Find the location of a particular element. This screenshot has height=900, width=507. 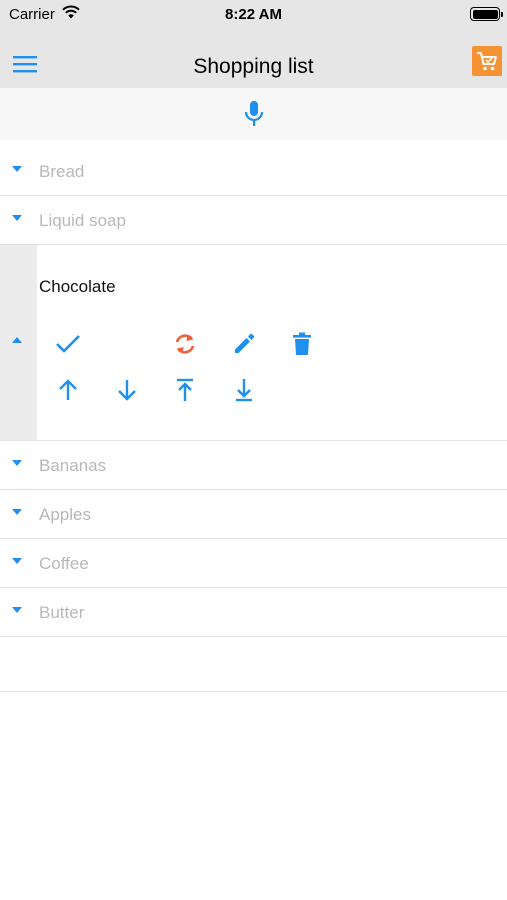

item-label: Bread is located at coordinates (62, 171).